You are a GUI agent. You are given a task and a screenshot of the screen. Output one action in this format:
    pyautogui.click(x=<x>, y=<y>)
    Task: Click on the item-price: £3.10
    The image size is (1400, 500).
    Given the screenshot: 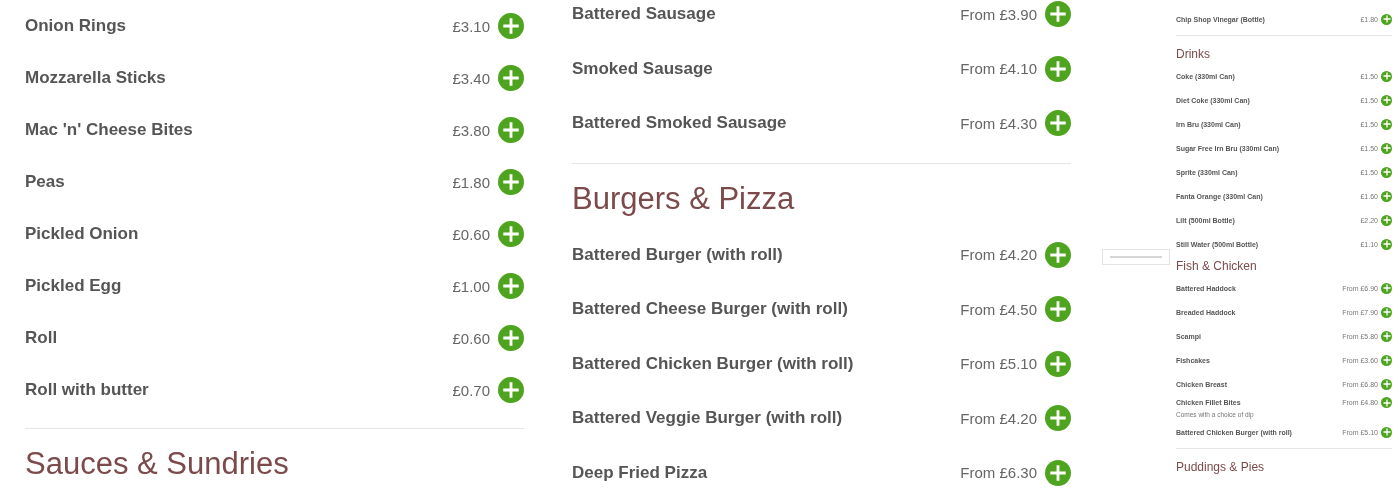 What is the action you would take?
    pyautogui.click(x=471, y=26)
    